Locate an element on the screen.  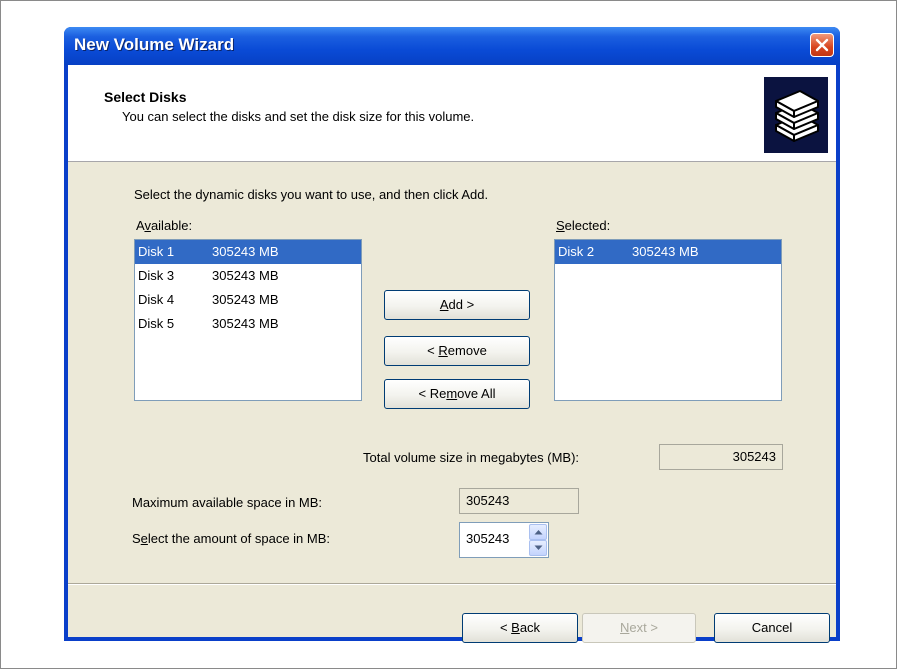
footer-divider is located at coordinates (452, 584).